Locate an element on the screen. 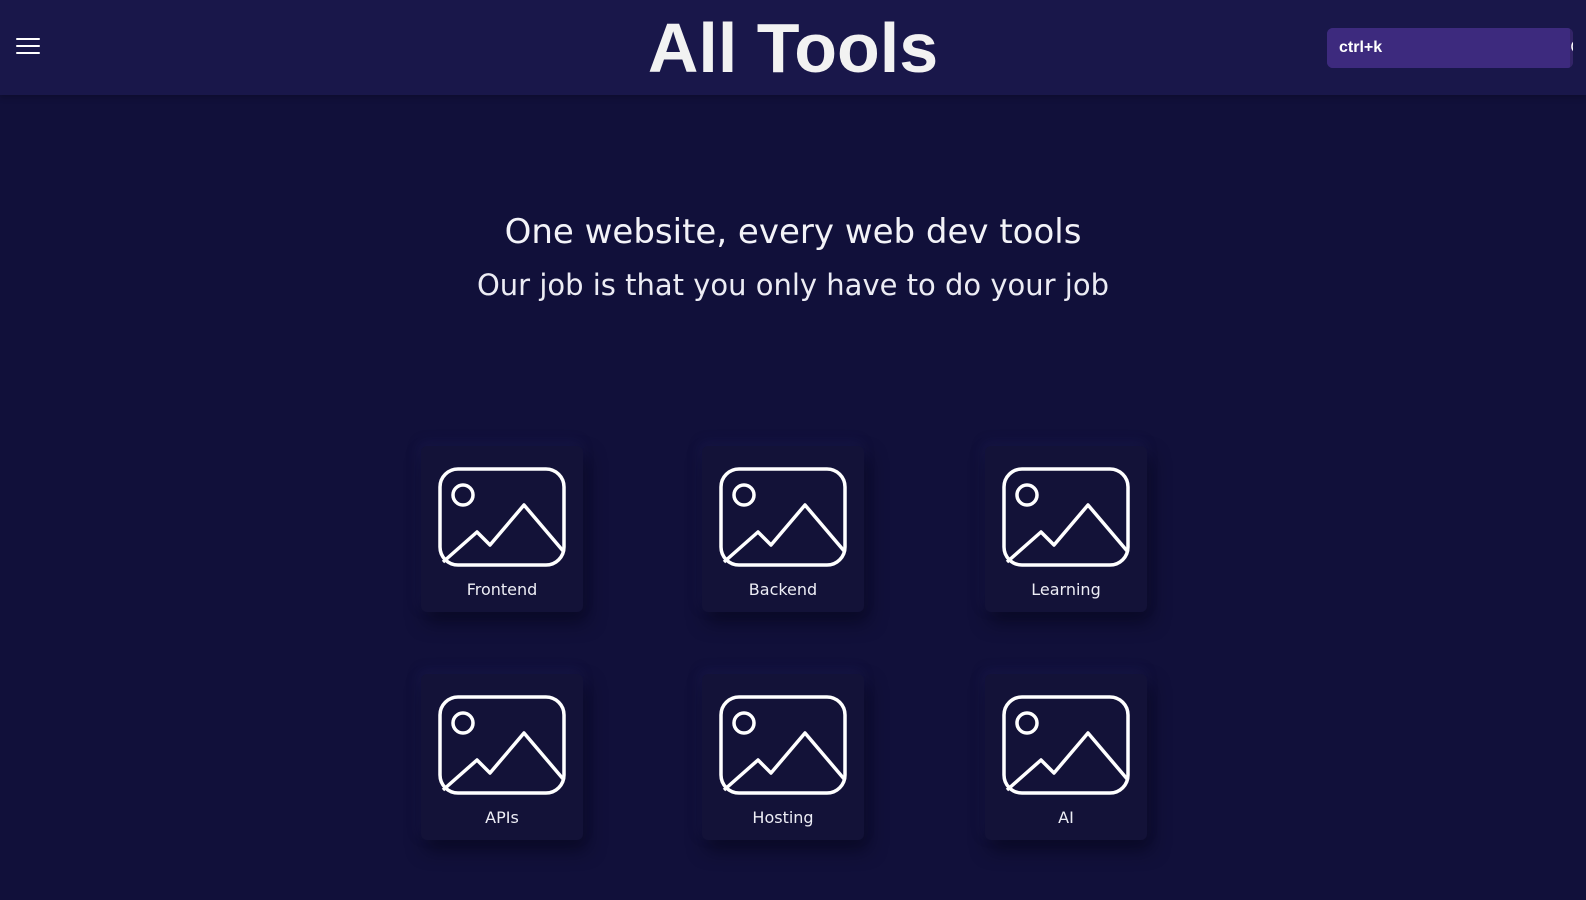 The height and width of the screenshot is (900, 1586). category-card-hosting: Hosting is located at coordinates (783, 757).